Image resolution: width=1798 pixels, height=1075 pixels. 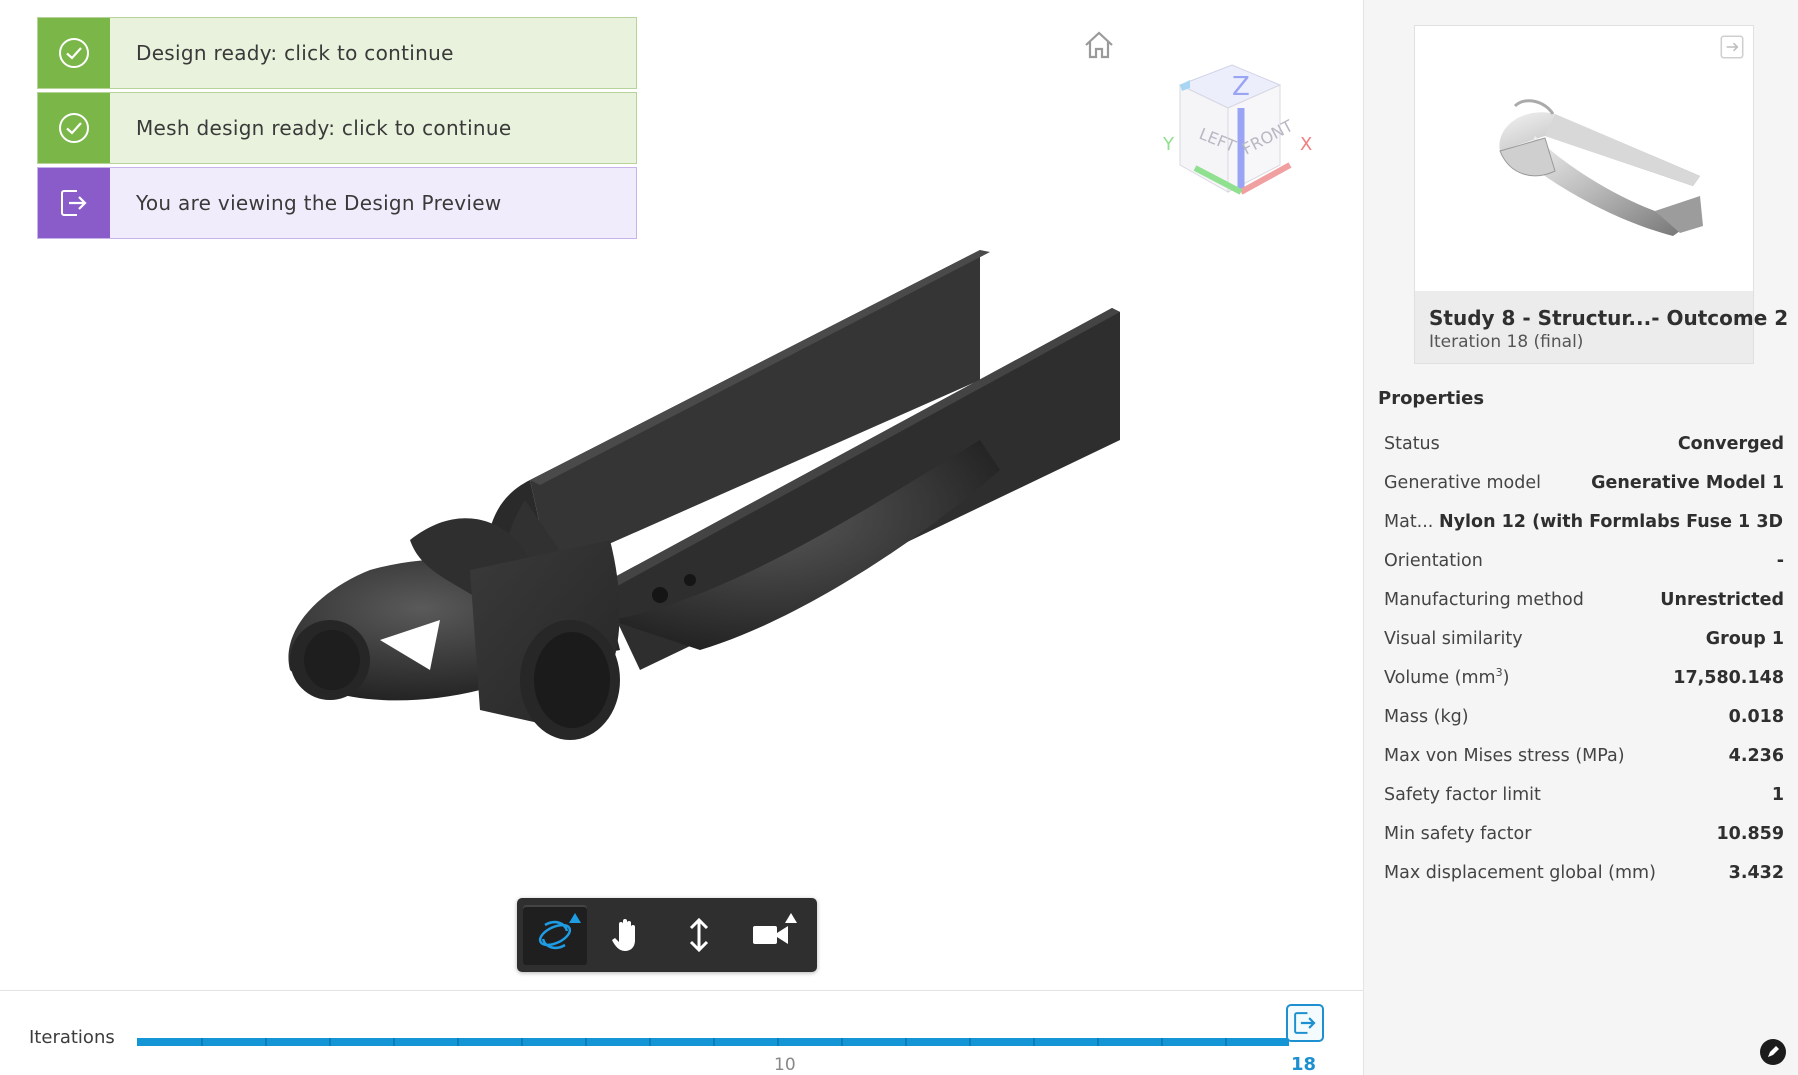 What do you see at coordinates (1732, 47) in the screenshot?
I see `open-outcome-icon` at bounding box center [1732, 47].